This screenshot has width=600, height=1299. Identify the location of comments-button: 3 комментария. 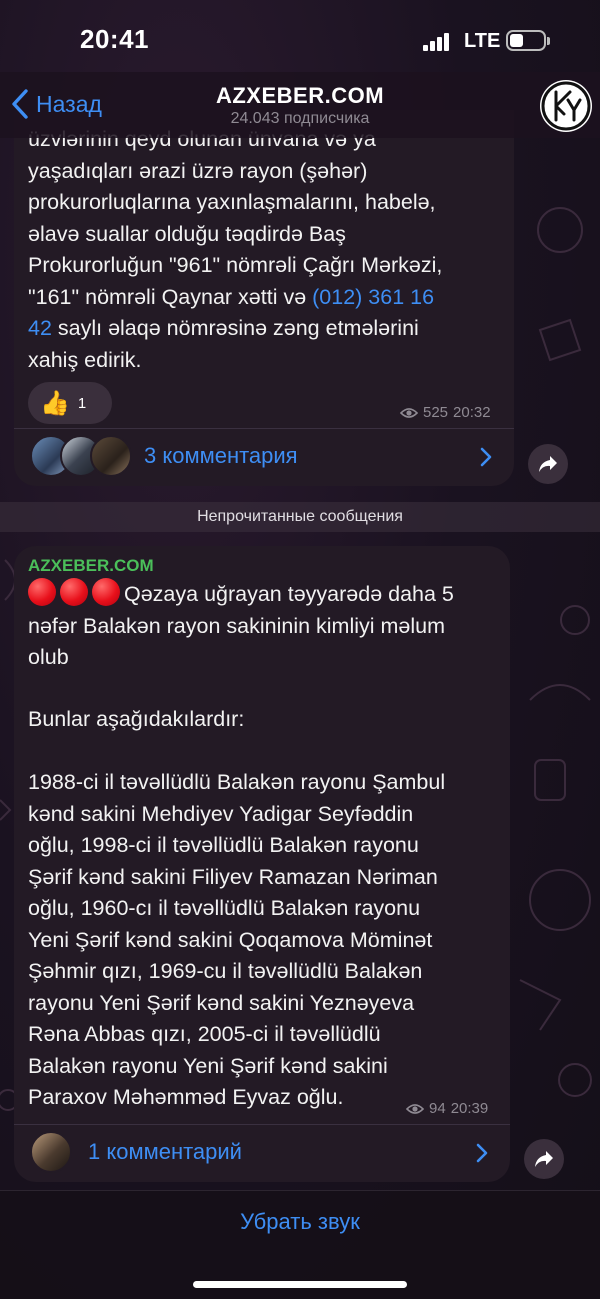
(264, 456).